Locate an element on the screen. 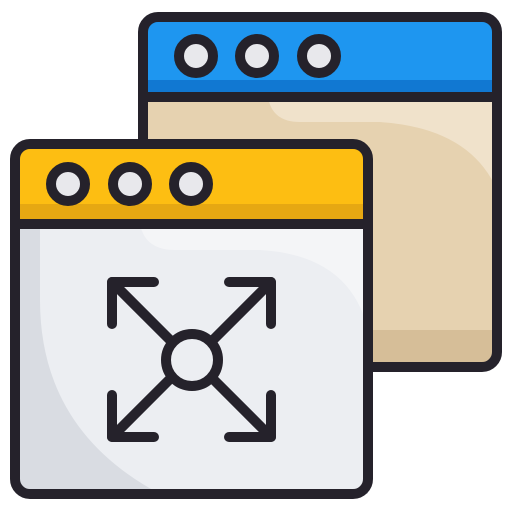 The height and width of the screenshot is (512, 512). arrows-center-circle is located at coordinates (192, 360).